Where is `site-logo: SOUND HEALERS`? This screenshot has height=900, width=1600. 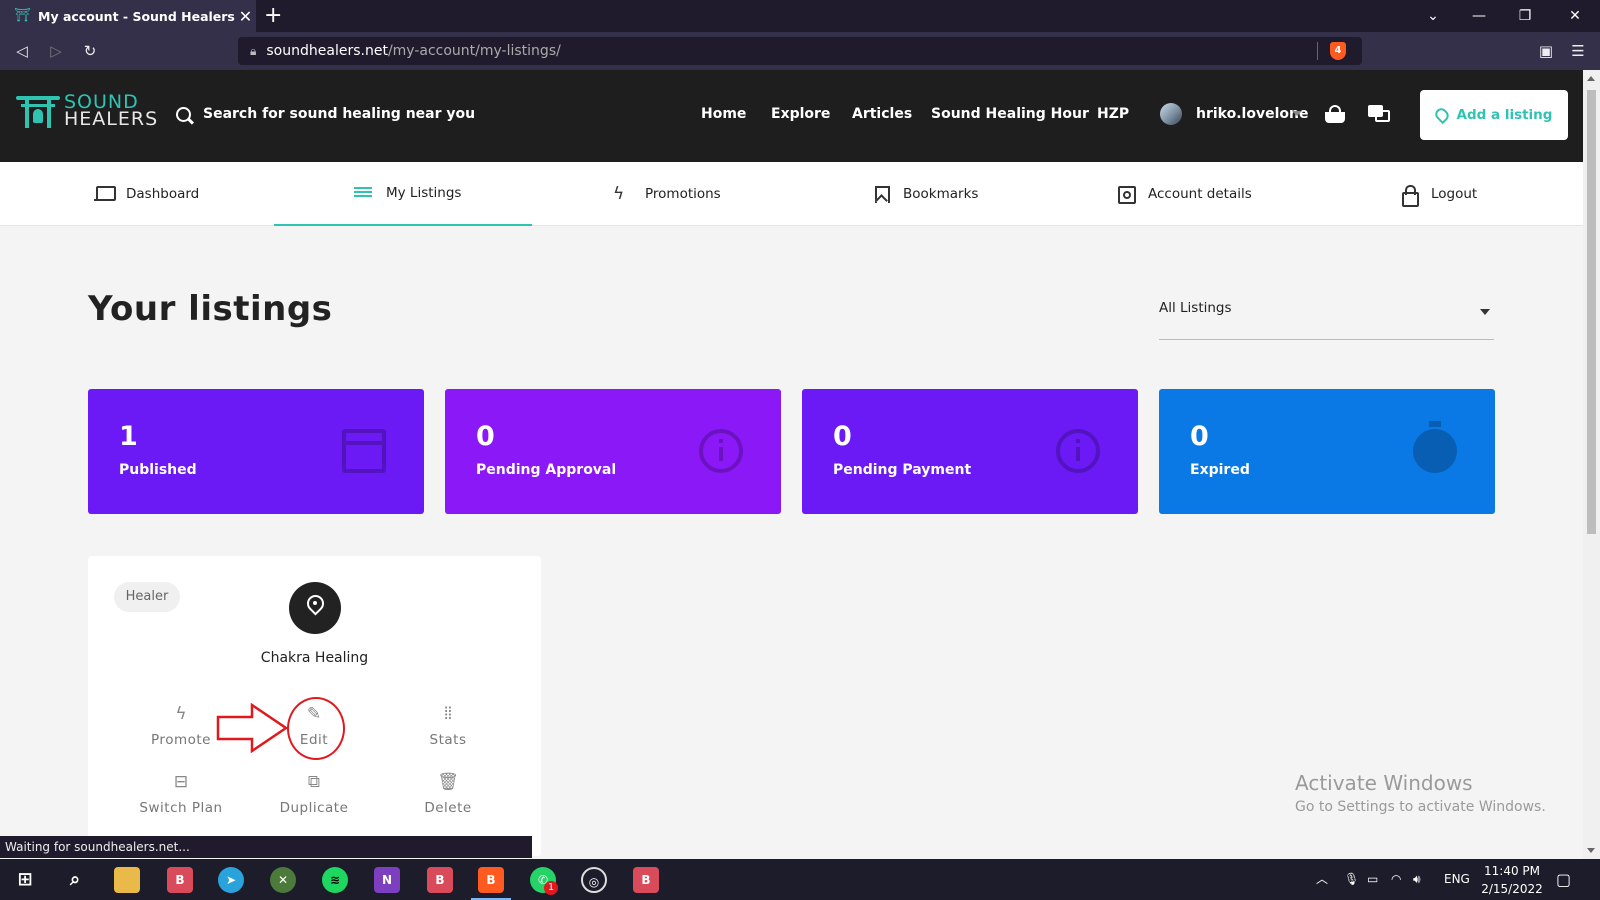
site-logo: SOUND HEALERS is located at coordinates (87, 111).